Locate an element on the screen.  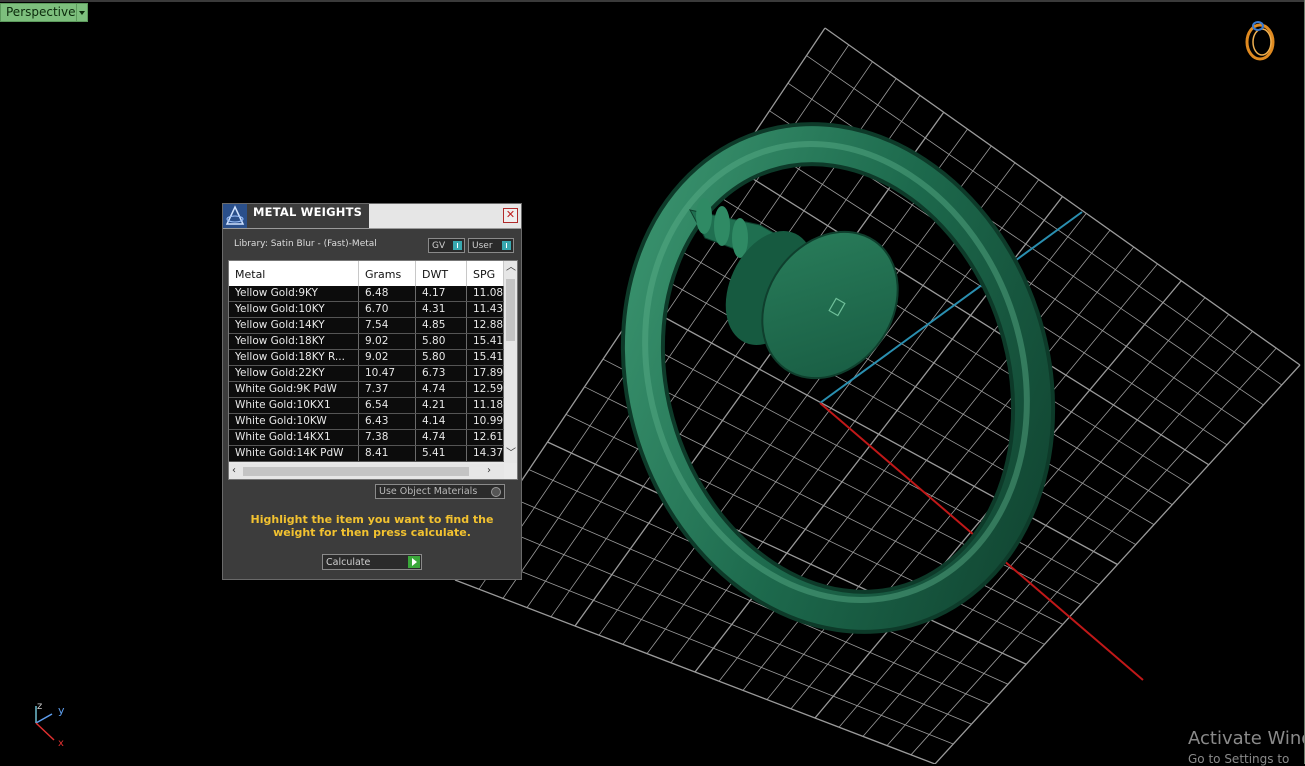
table-row: White Gold:10KX1 6.54 4.21 11.18 is located at coordinates (366, 406).